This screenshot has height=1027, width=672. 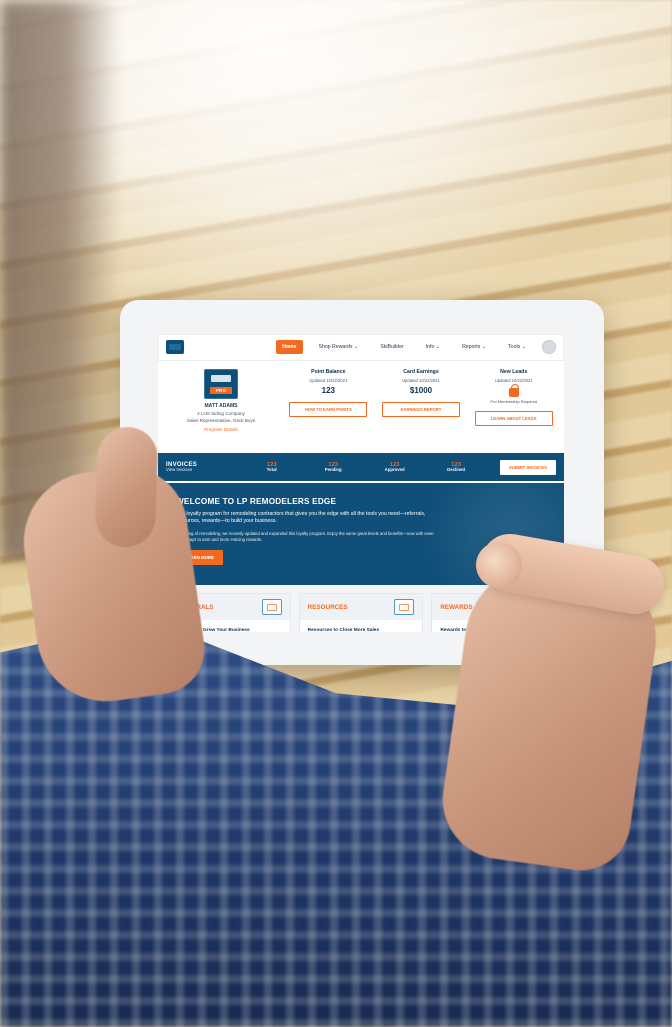 What do you see at coordinates (513, 418) in the screenshot?
I see `learn-about-leads-button: LEARN ABOUT LEADS` at bounding box center [513, 418].